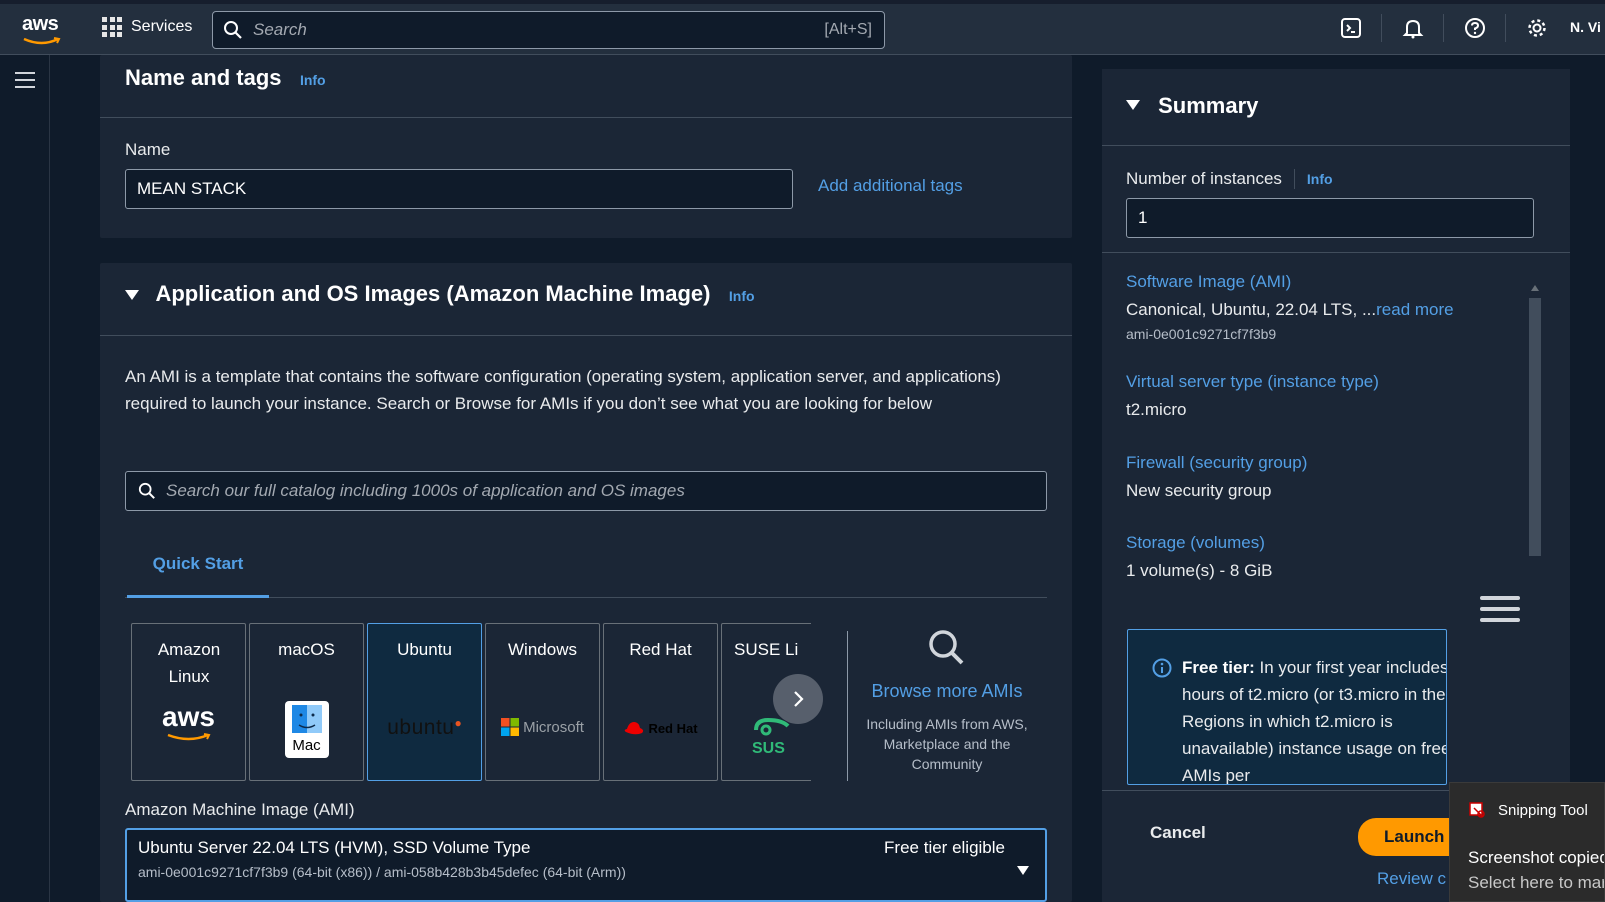 Image resolution: width=1605 pixels, height=902 pixels. What do you see at coordinates (1133, 105) in the screenshot?
I see `collapse-caret-icon` at bounding box center [1133, 105].